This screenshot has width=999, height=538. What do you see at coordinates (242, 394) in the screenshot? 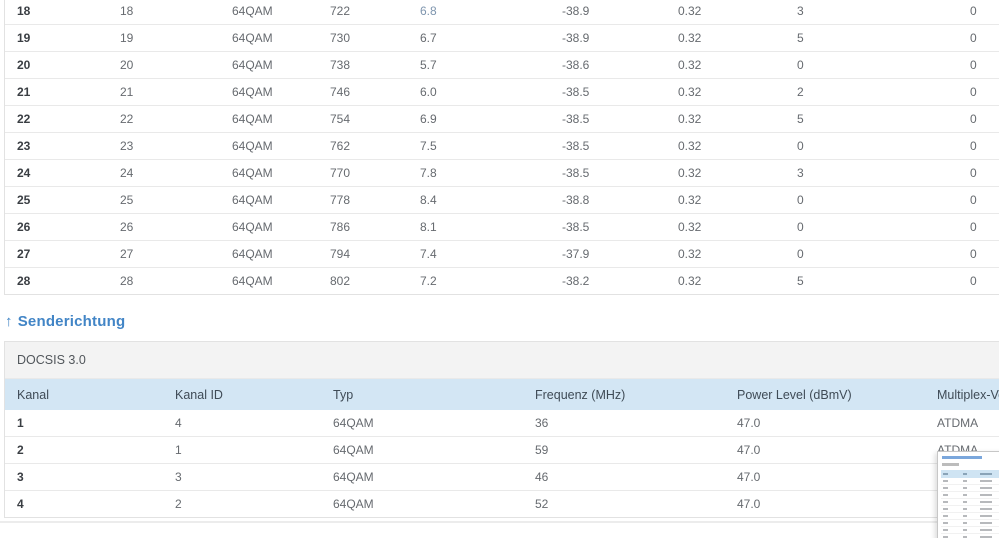
I see `column-header: Kanal ID` at bounding box center [242, 394].